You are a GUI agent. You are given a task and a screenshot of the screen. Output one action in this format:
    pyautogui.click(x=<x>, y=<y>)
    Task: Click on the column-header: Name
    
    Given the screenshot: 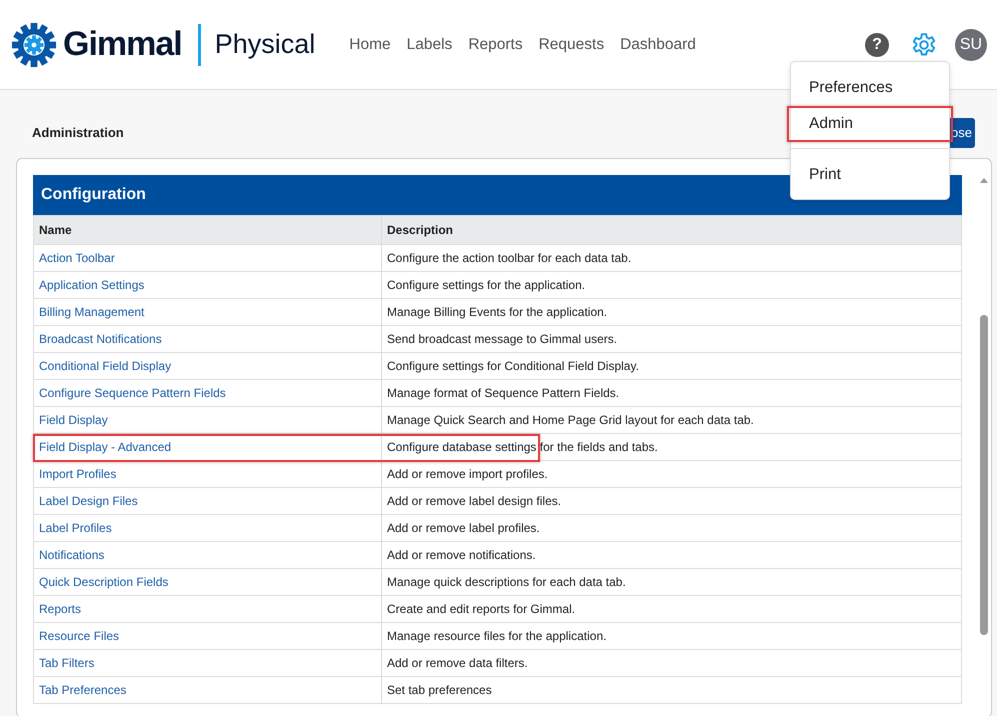 What is the action you would take?
    pyautogui.click(x=208, y=230)
    